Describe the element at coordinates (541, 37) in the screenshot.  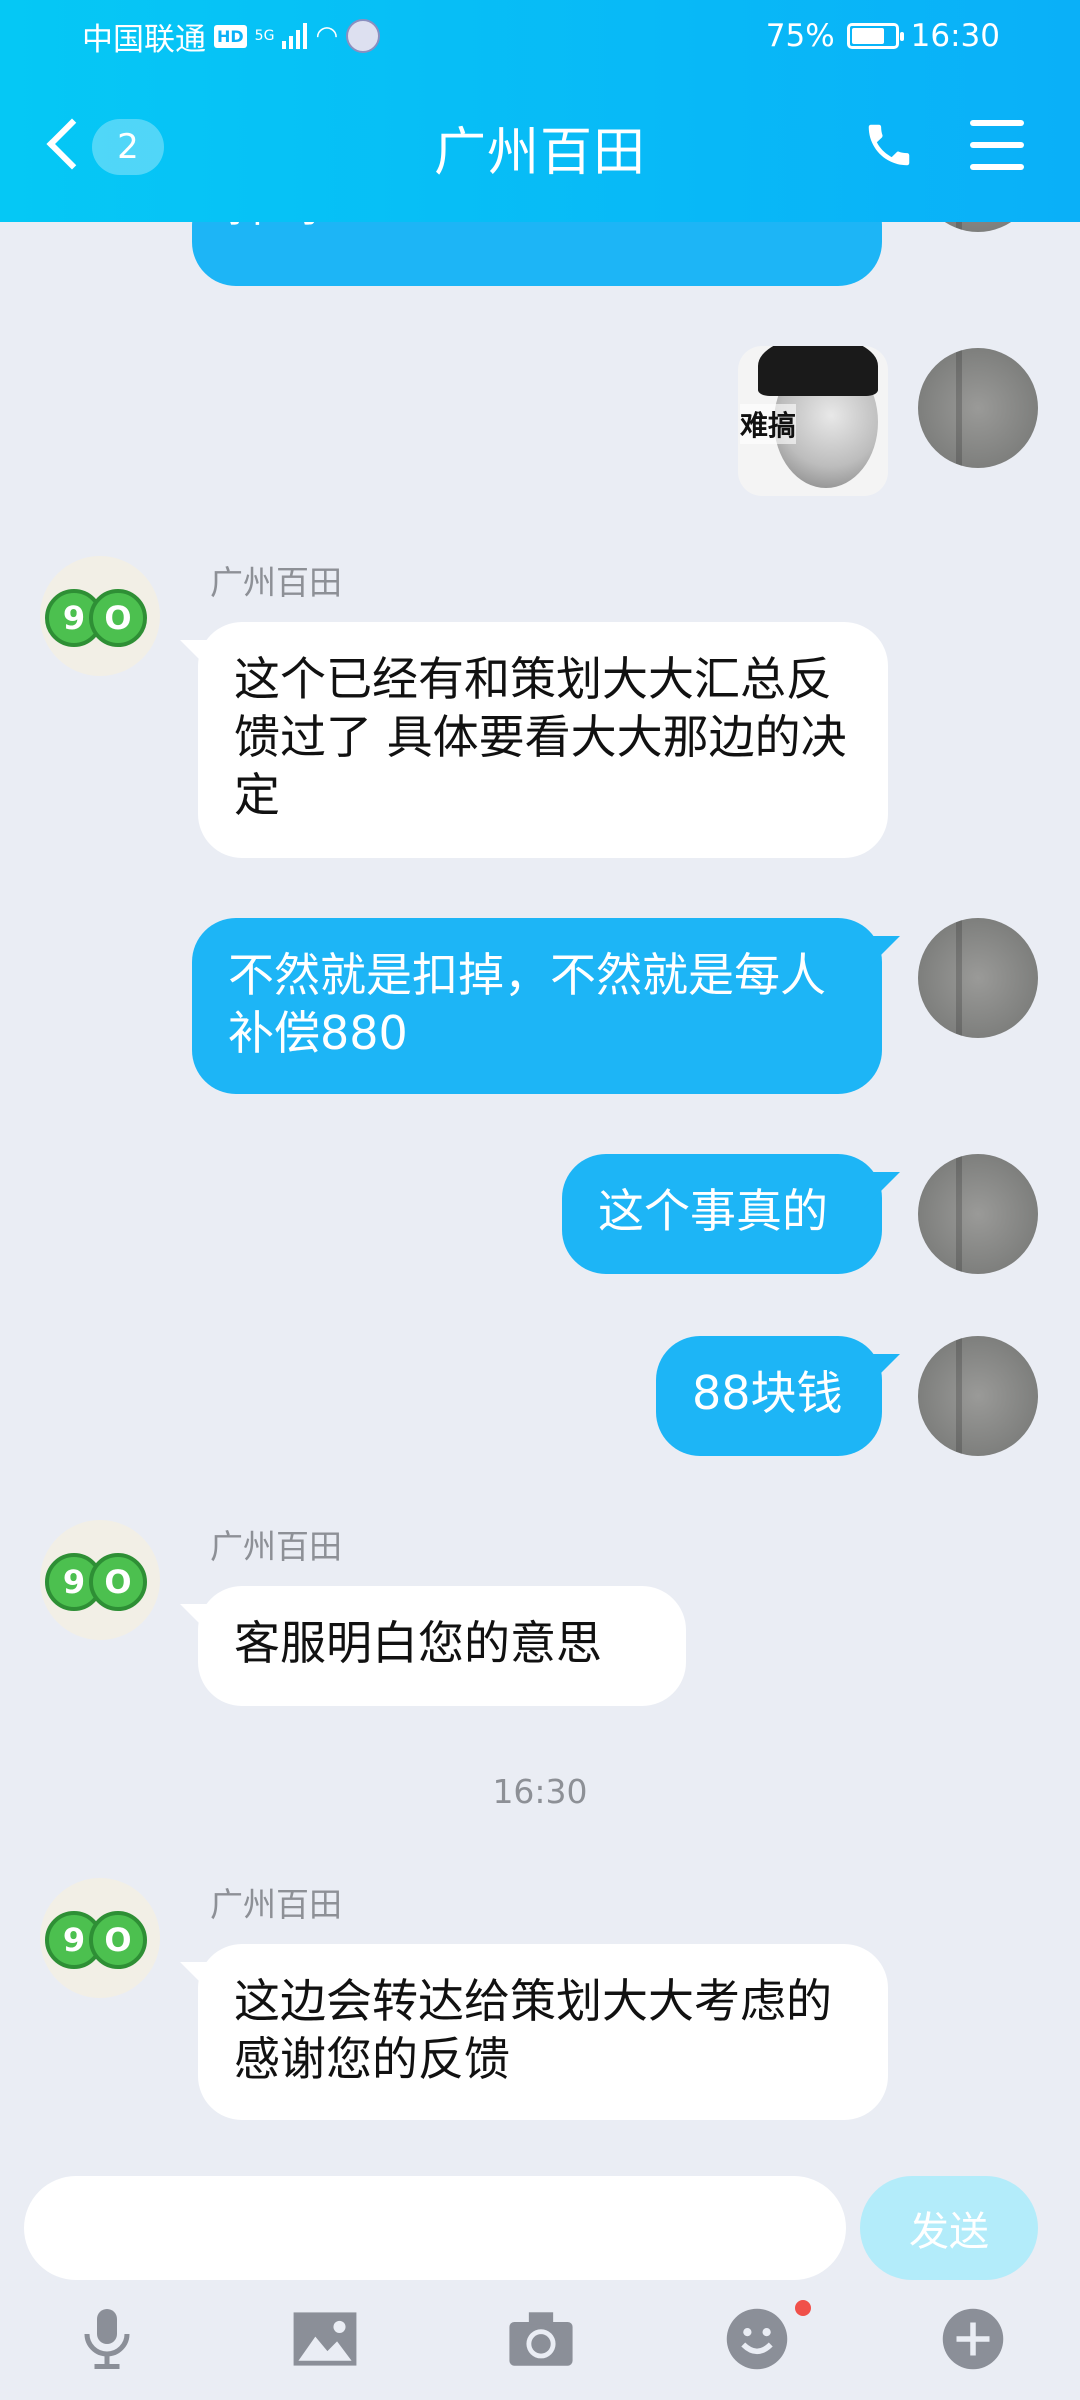
I see `status-bar: 中国联通 HD 5G ◠ 75% 16:30` at that location.